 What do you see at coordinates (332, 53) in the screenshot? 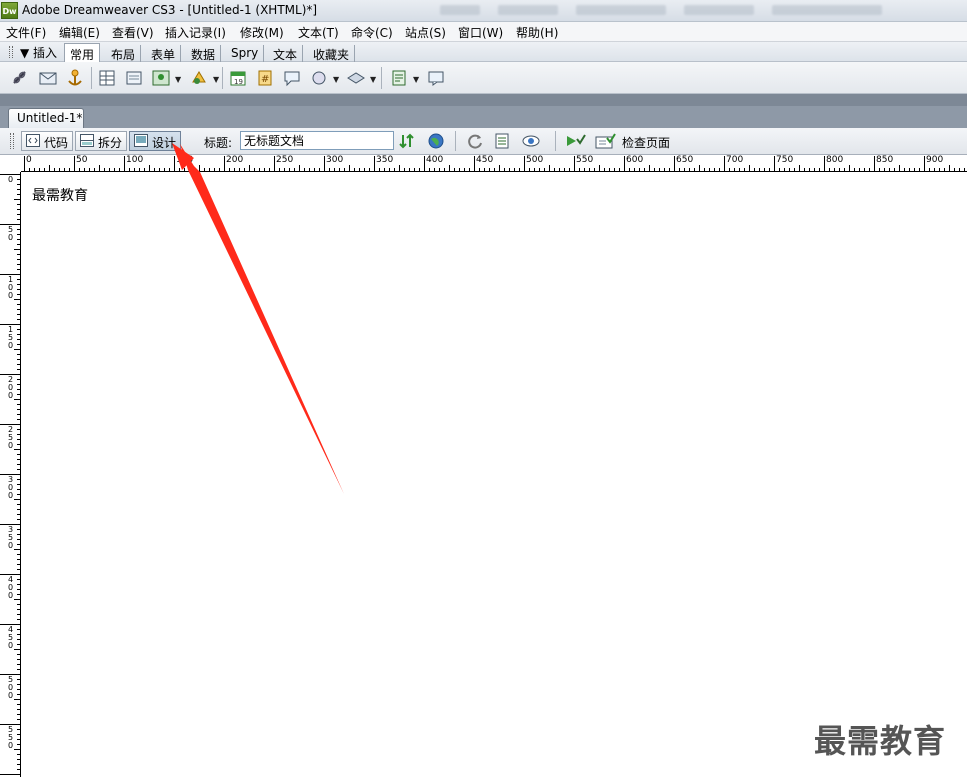
I see `tab-favorites: 收藏夹` at bounding box center [332, 53].